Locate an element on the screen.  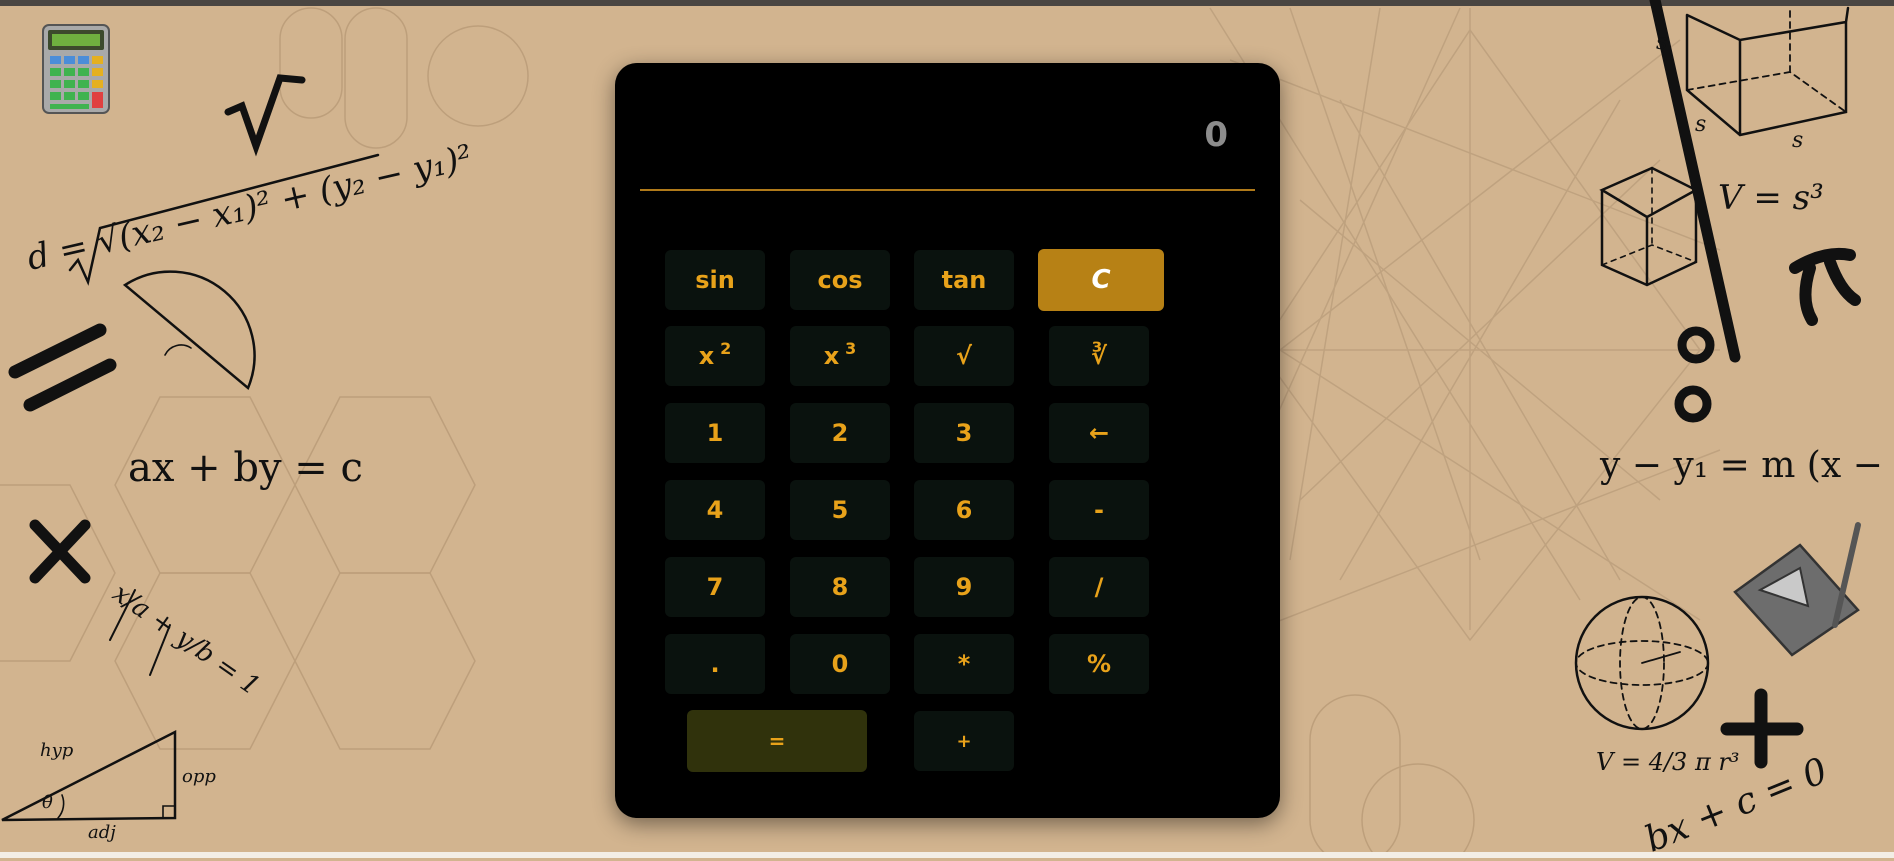
square-button: x2 is located at coordinates (715, 356).